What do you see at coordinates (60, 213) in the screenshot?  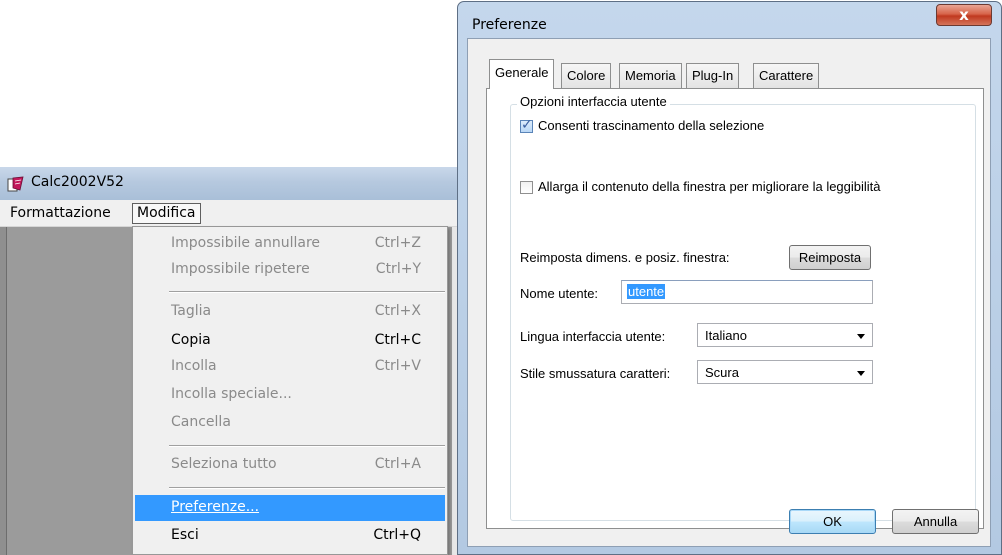 I see `menu-formattazione: Formattazione` at bounding box center [60, 213].